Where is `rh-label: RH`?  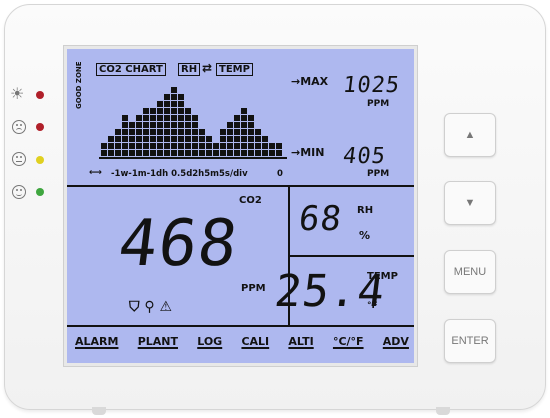
rh-label: RH is located at coordinates (365, 210).